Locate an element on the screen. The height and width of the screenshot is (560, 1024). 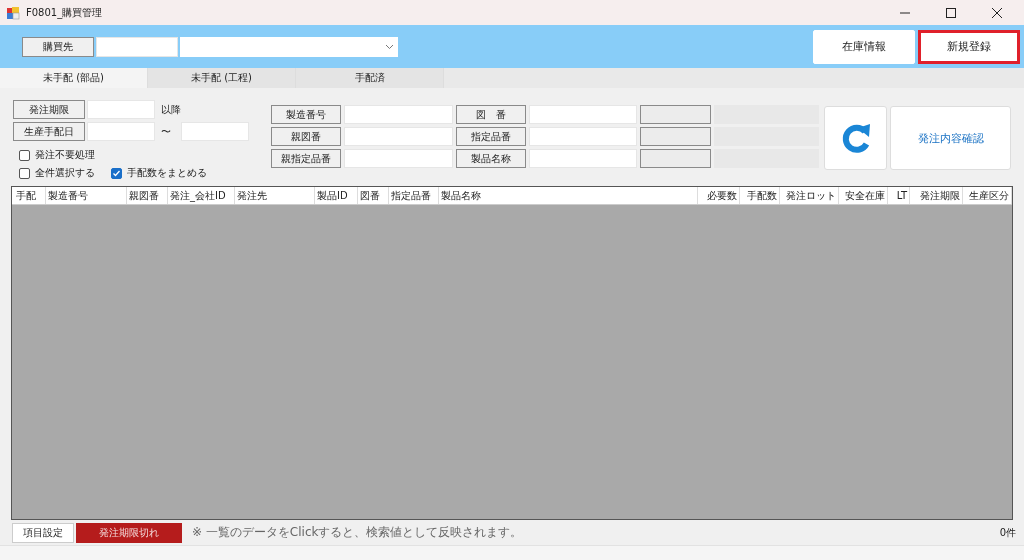
header-button: 在庫情報 is located at coordinates (864, 46).